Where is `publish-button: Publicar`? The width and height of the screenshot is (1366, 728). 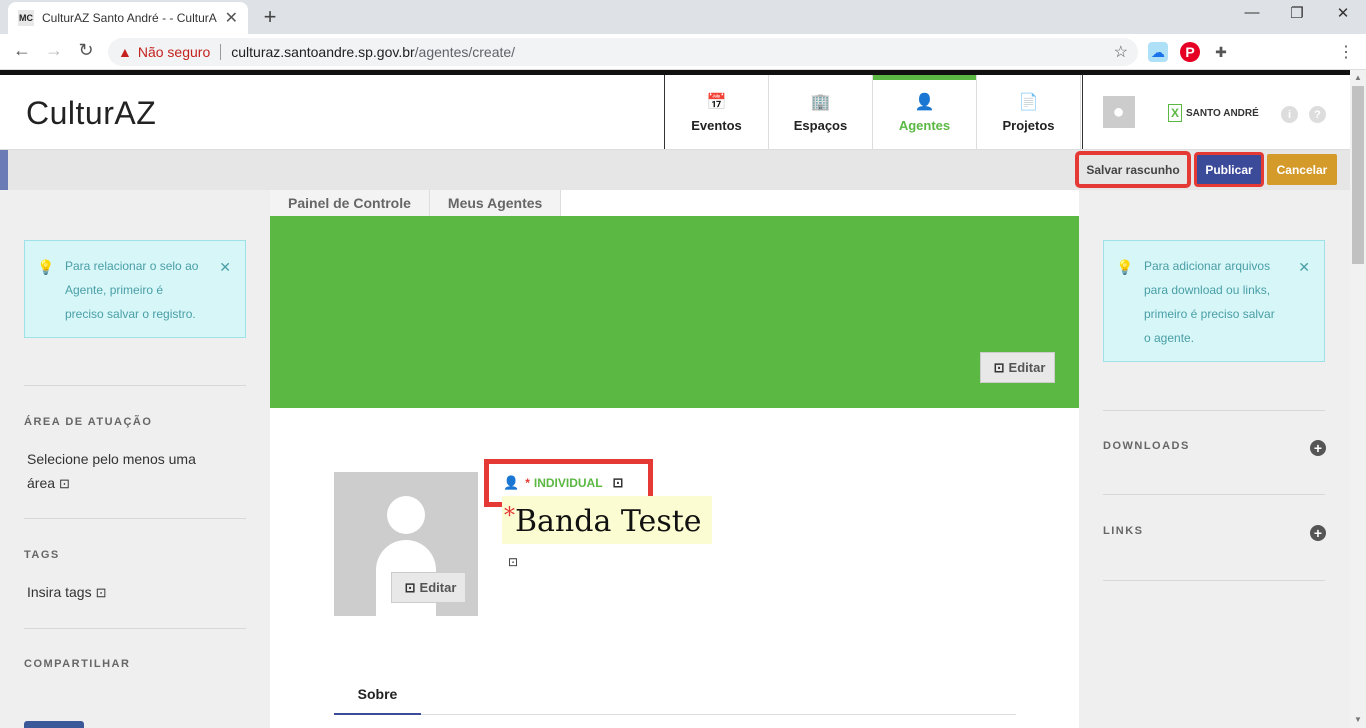 publish-button: Publicar is located at coordinates (1229, 169).